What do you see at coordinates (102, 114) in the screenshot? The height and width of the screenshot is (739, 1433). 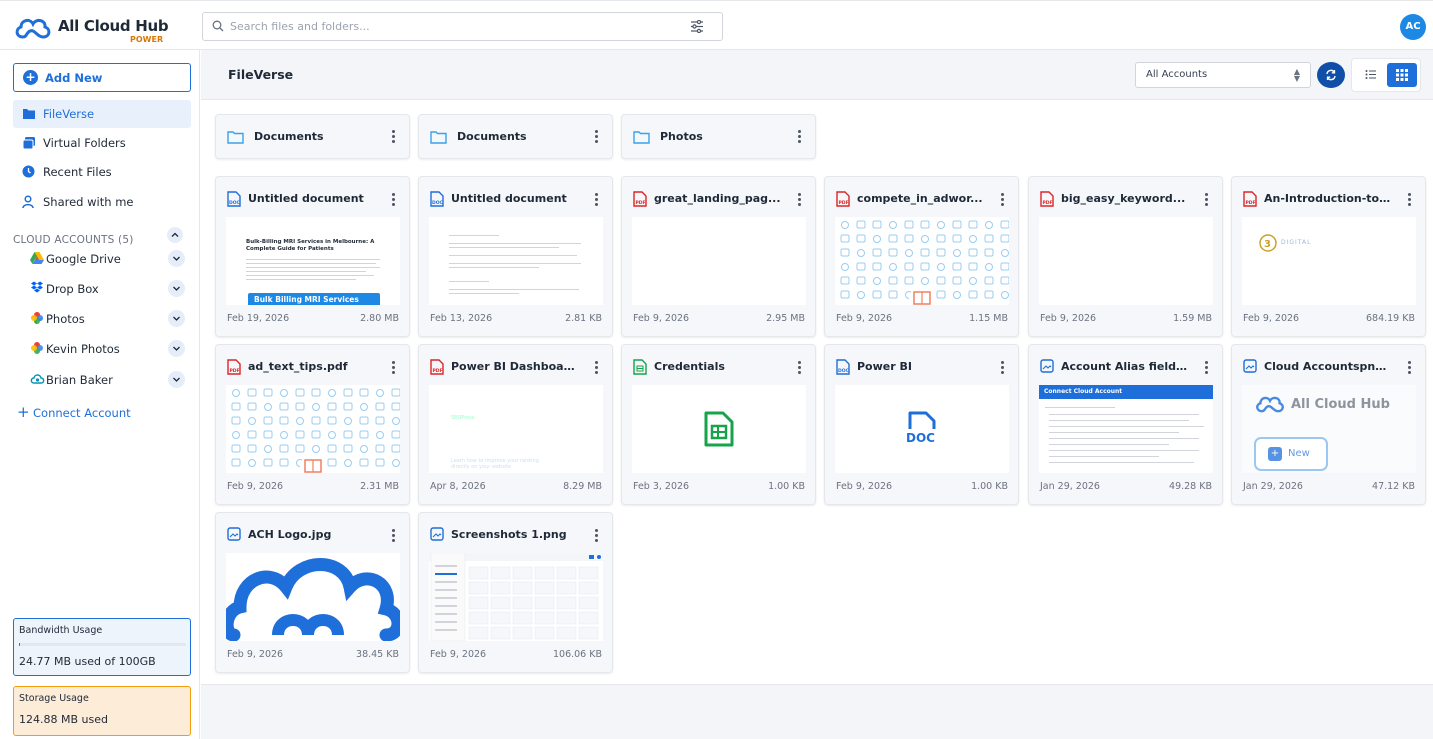 I see `sidebar-item-fileverse: FileVerse` at bounding box center [102, 114].